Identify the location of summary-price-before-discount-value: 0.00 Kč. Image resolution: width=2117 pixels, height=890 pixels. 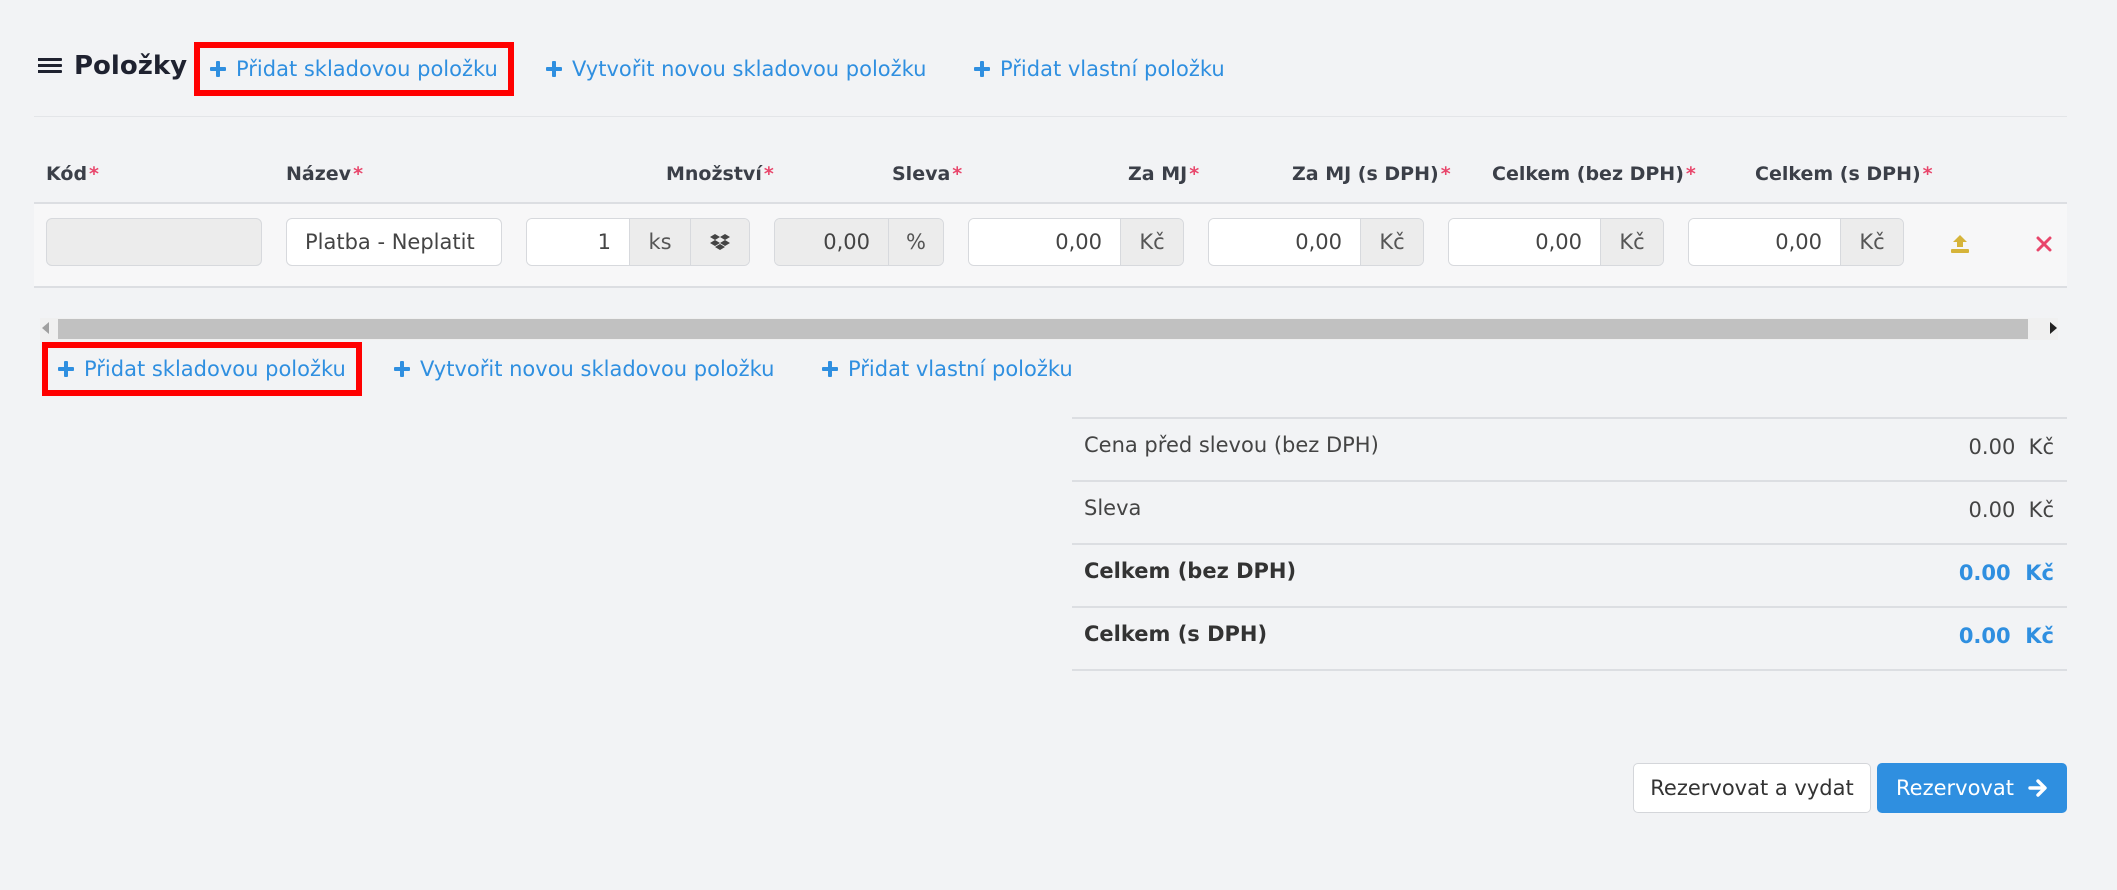
(2011, 447).